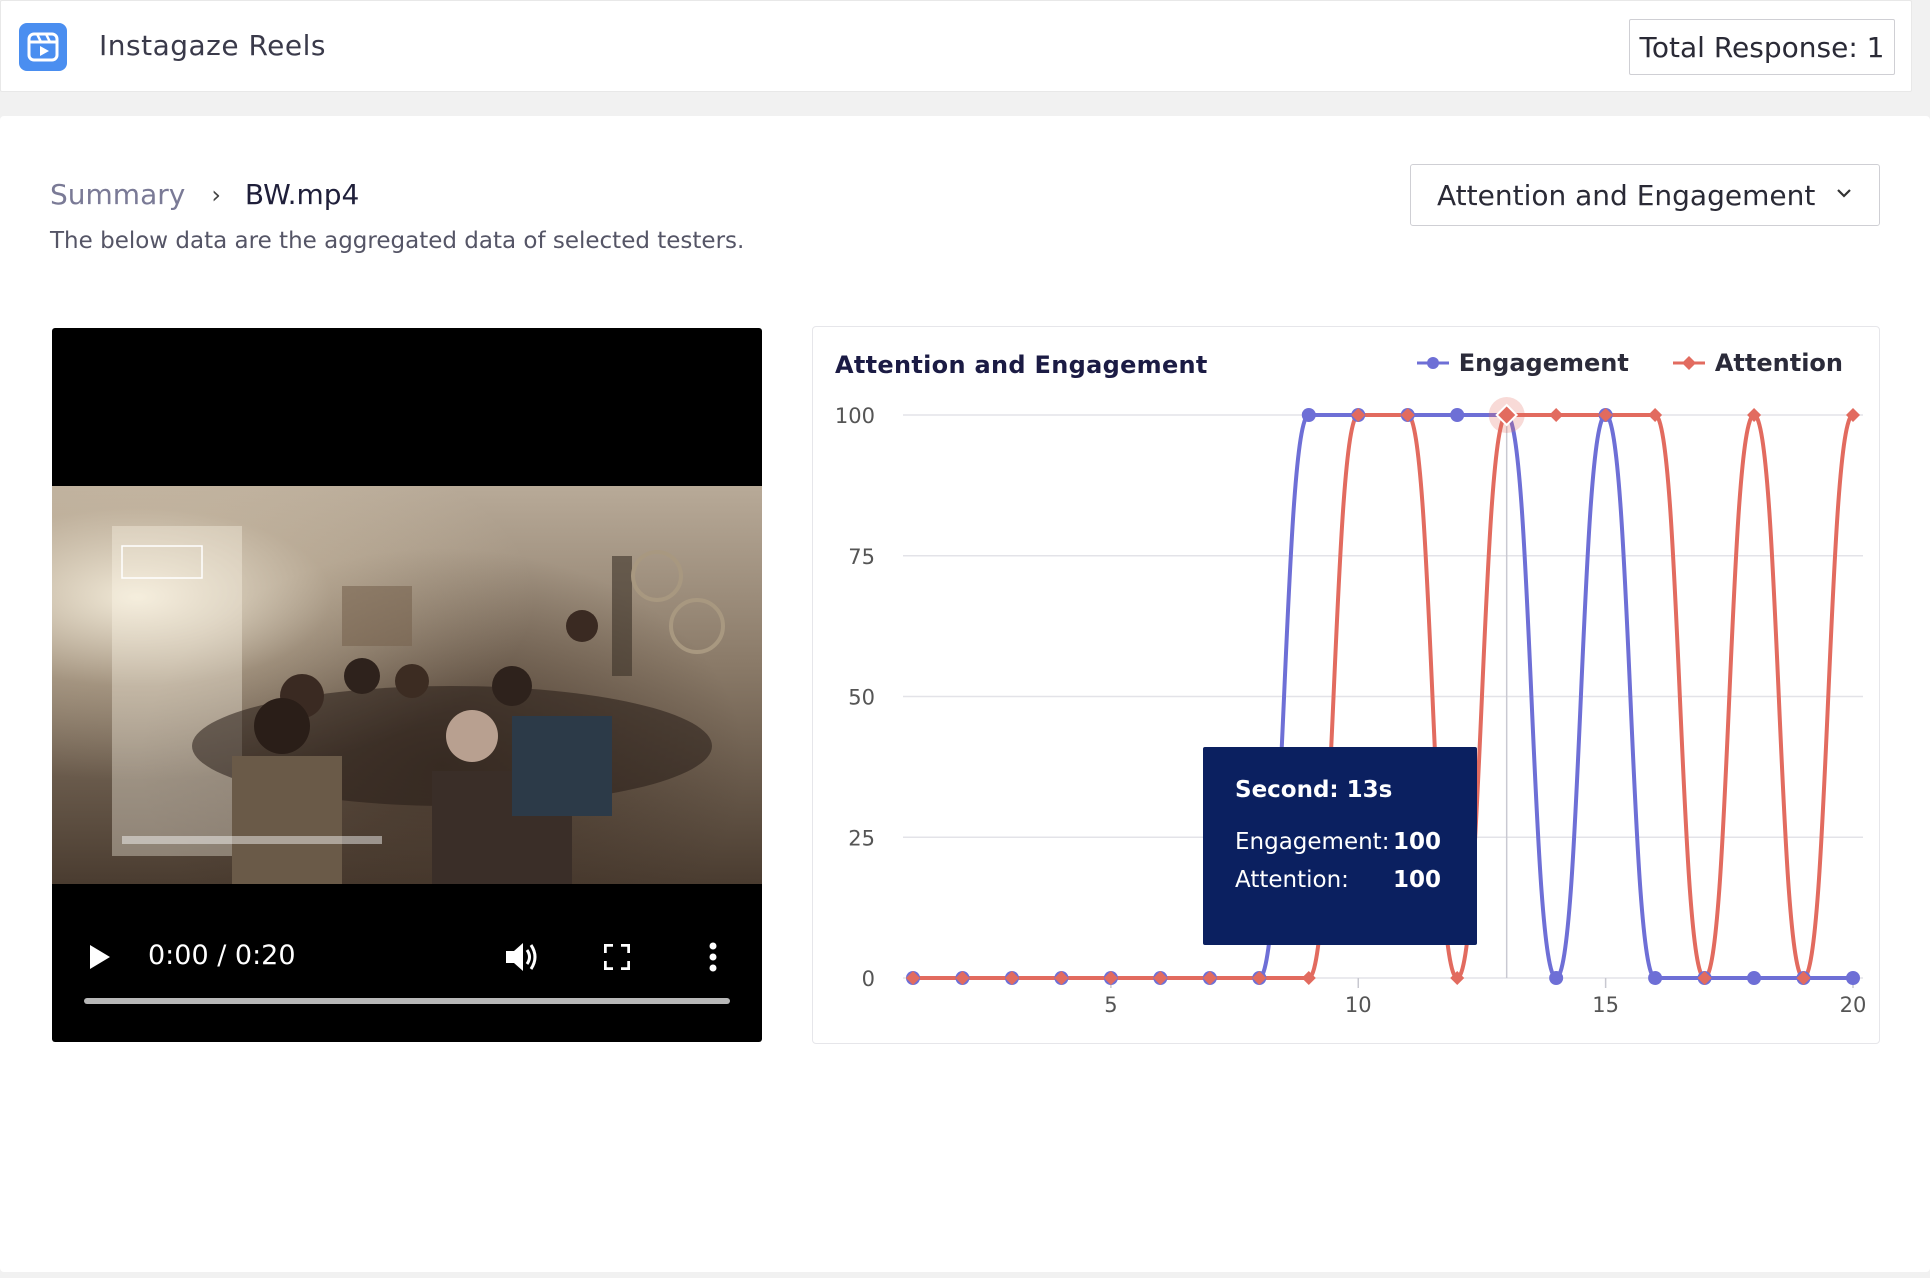 This screenshot has height=1278, width=1930. Describe the element at coordinates (204, 194) in the screenshot. I see `breadcrumb: Summary › BW.mp4` at that location.